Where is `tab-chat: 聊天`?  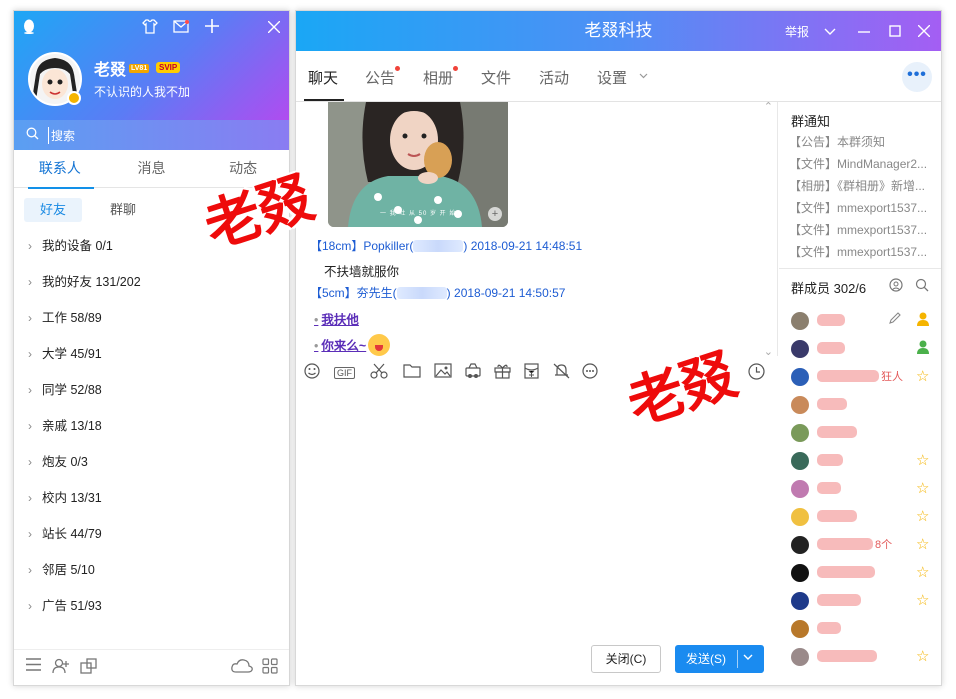 tab-chat: 聊天 is located at coordinates (323, 77).